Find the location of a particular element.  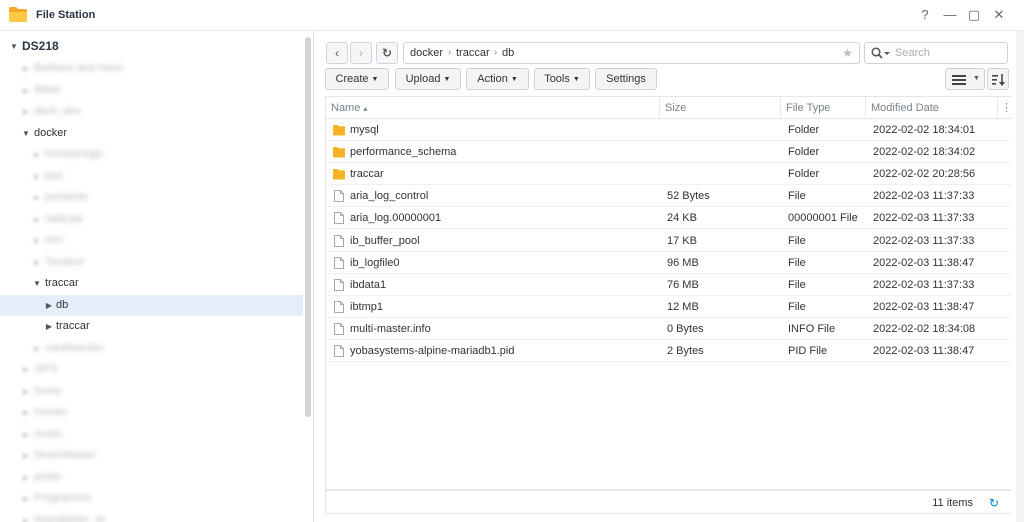

settings-button: Settings is located at coordinates (626, 79).